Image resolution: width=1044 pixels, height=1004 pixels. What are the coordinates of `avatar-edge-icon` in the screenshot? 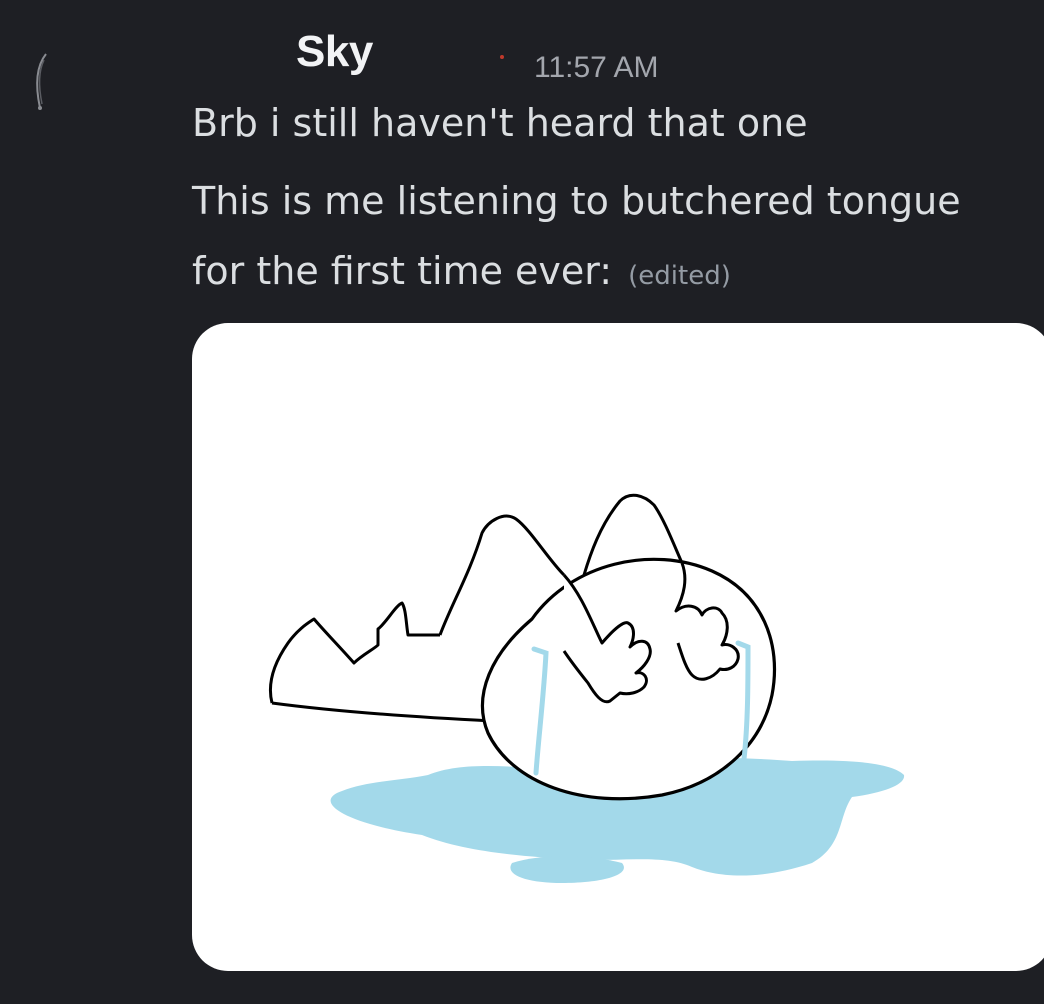 It's located at (41, 81).